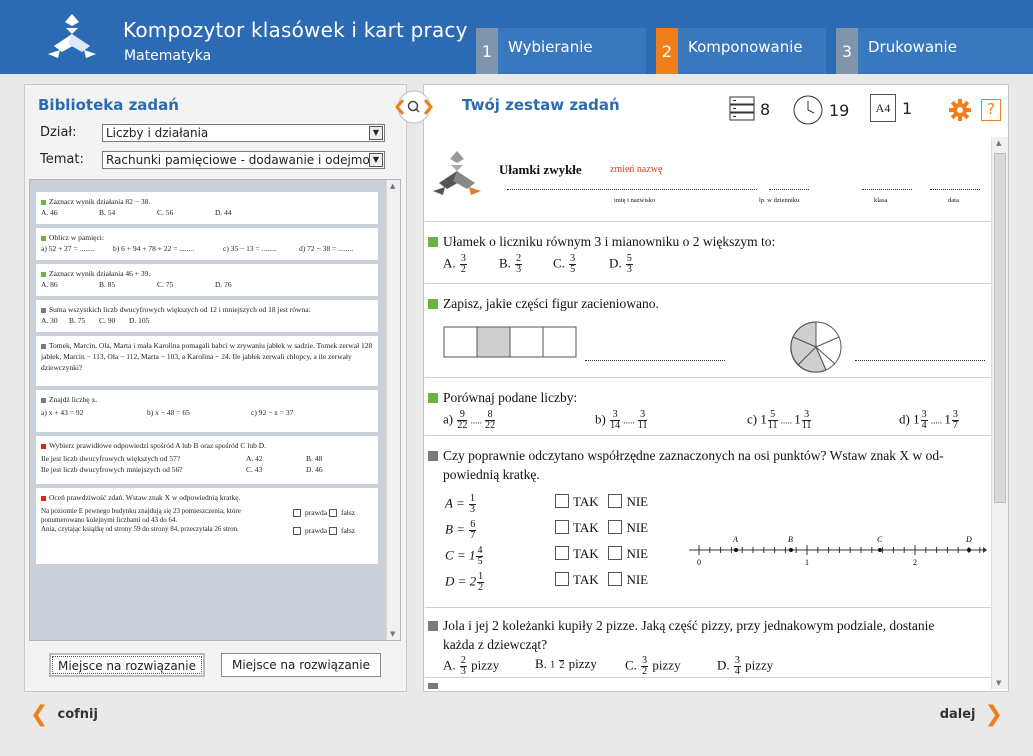  What do you see at coordinates (254, 458) in the screenshot?
I see `answer: A. 42` at bounding box center [254, 458].